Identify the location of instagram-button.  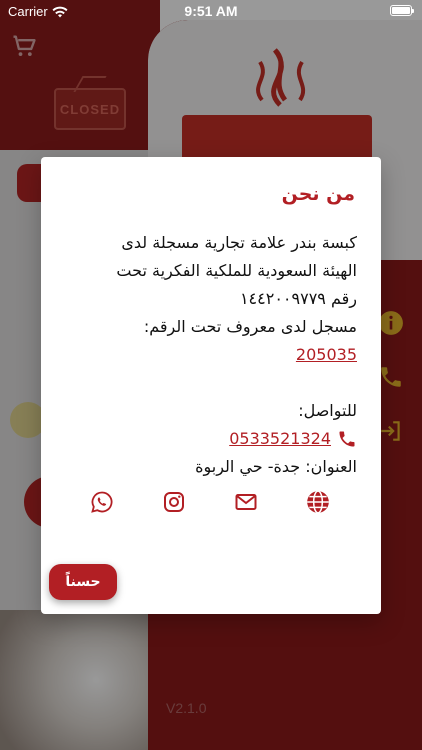
(174, 502).